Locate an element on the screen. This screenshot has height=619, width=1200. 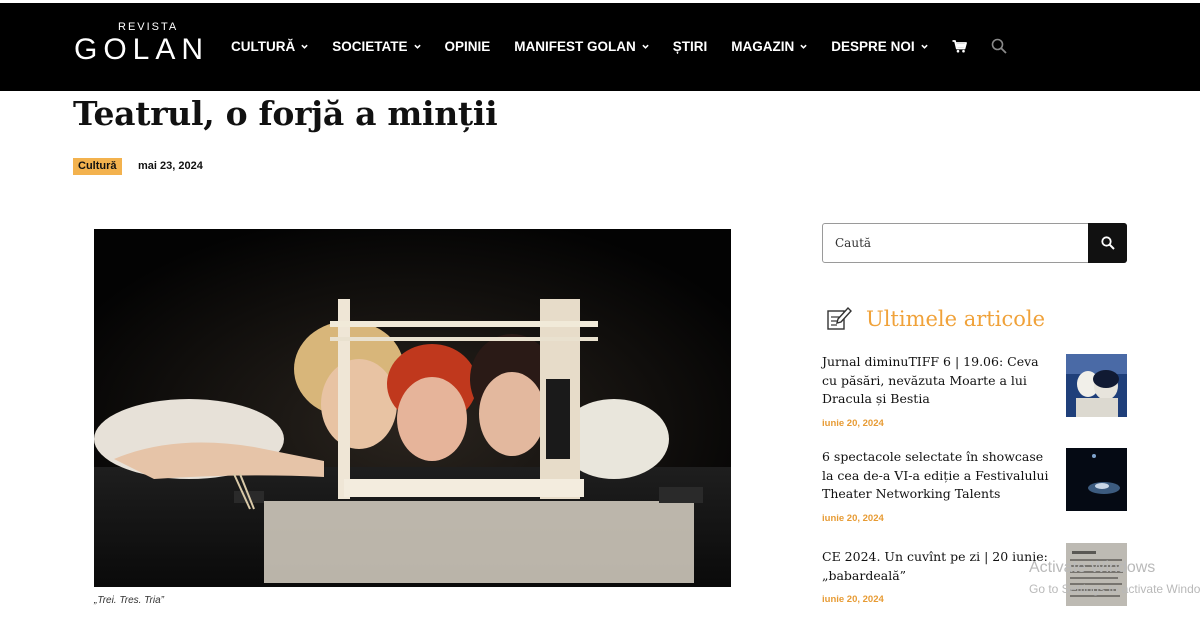
article-title: Teatrul, o forjă a minții is located at coordinates (285, 113).